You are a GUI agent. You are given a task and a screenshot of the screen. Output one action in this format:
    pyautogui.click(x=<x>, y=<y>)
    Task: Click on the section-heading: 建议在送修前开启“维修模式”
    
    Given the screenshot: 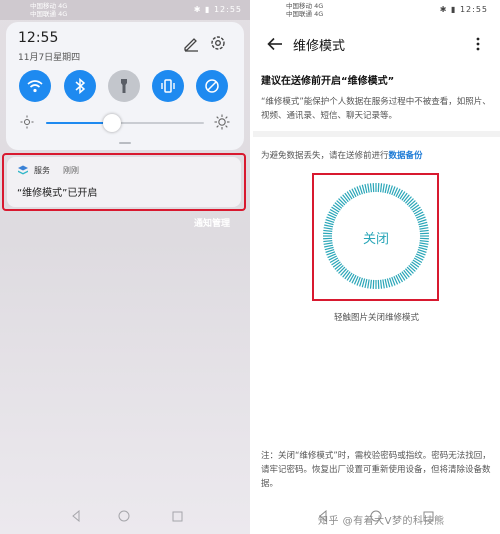 What is the action you would take?
    pyautogui.click(x=328, y=81)
    